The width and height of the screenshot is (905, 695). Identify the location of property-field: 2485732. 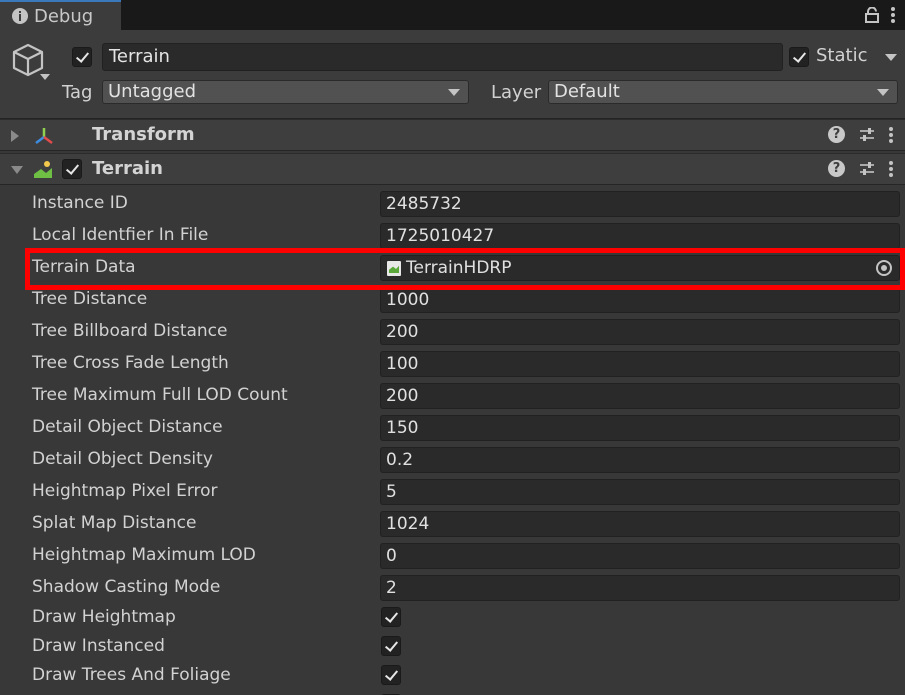
(640, 204).